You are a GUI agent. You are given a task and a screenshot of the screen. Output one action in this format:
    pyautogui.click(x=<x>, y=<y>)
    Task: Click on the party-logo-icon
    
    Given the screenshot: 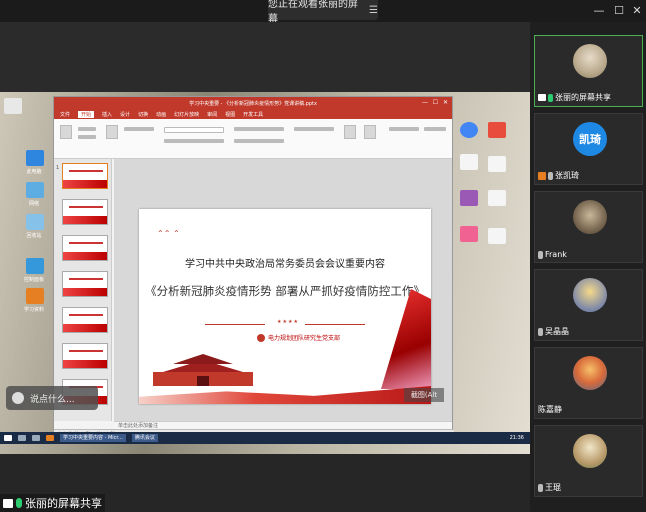 What is the action you would take?
    pyautogui.click(x=261, y=337)
    